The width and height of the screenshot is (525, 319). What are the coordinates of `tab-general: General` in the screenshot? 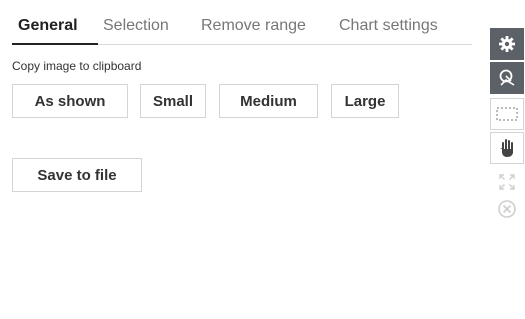 It's located at (48, 26).